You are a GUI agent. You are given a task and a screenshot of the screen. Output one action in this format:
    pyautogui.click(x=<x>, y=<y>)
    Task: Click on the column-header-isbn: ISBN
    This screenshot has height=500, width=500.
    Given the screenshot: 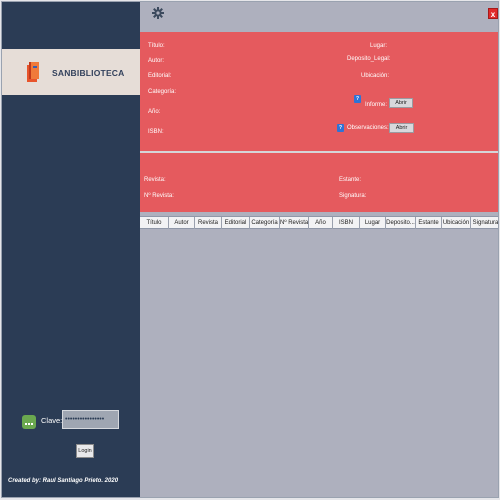 What is the action you would take?
    pyautogui.click(x=346, y=223)
    